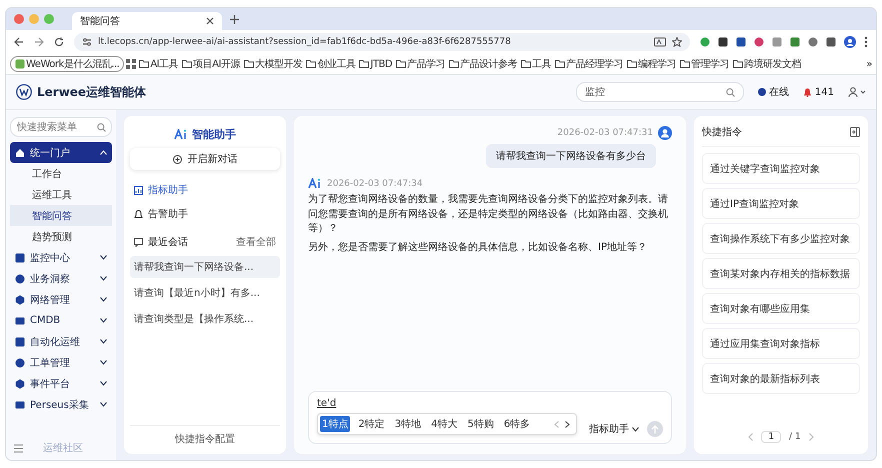 The height and width of the screenshot is (468, 882). Describe the element at coordinates (781, 308) in the screenshot. I see `quick-command-card: 查询对象有哪些应用集` at that location.